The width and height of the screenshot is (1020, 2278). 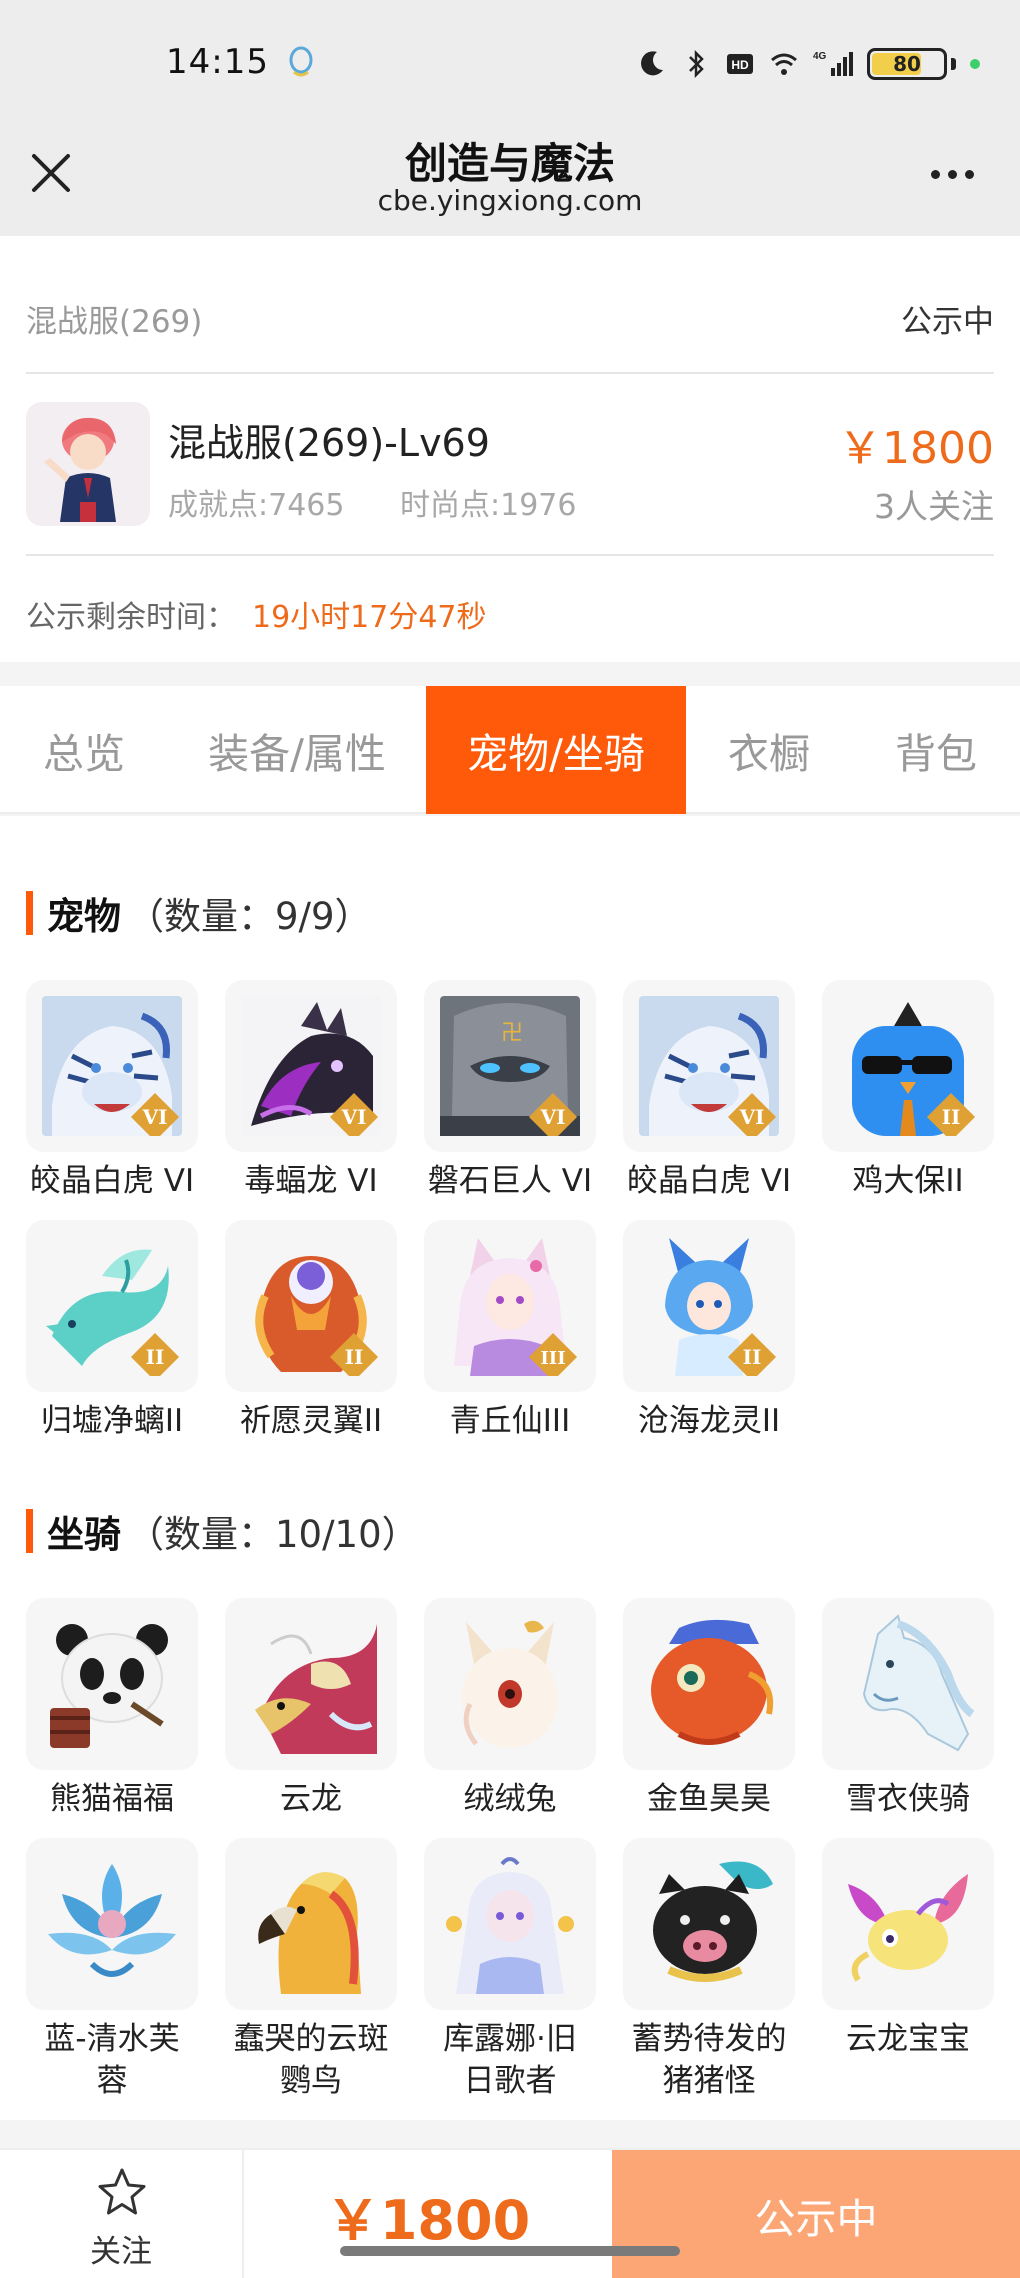 I want to click on pet-item: II 归墟净螭II, so click(x=112, y=1331).